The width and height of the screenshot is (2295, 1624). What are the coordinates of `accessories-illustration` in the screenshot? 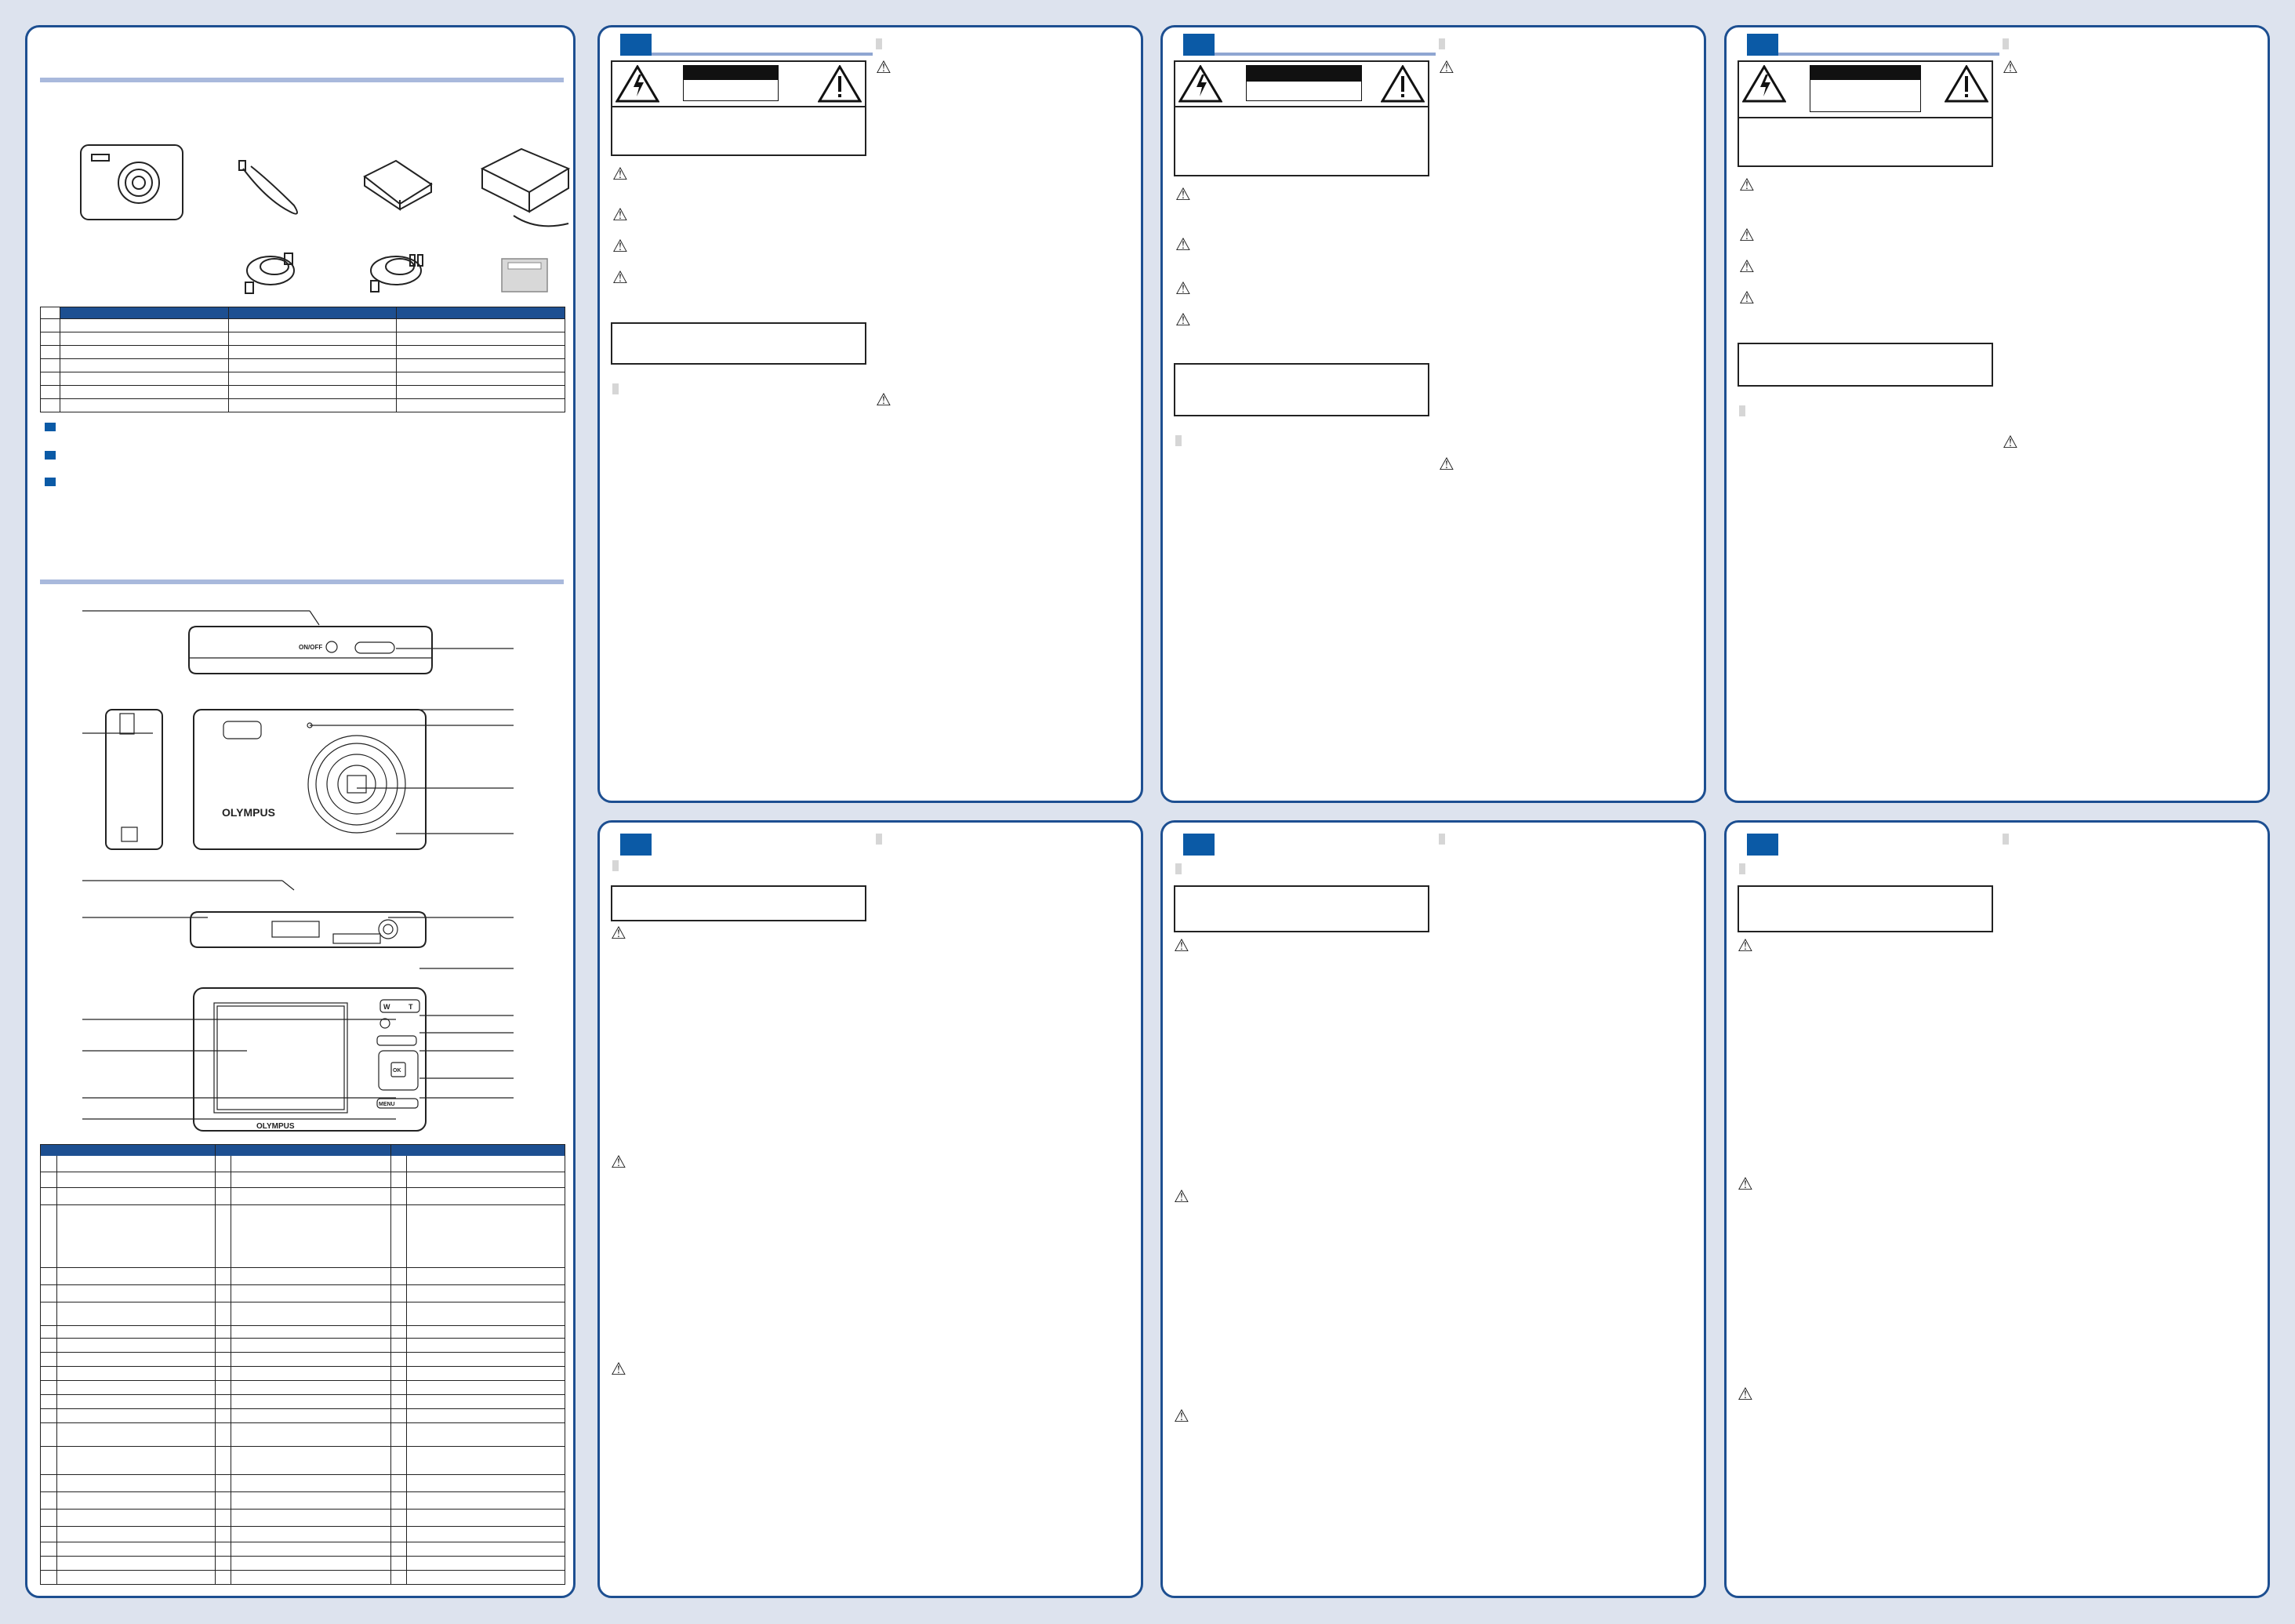 It's located at (325, 219).